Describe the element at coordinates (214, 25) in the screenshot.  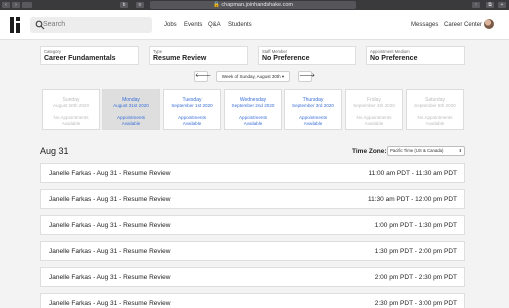
I see `nav-link-qa: Q&A` at that location.